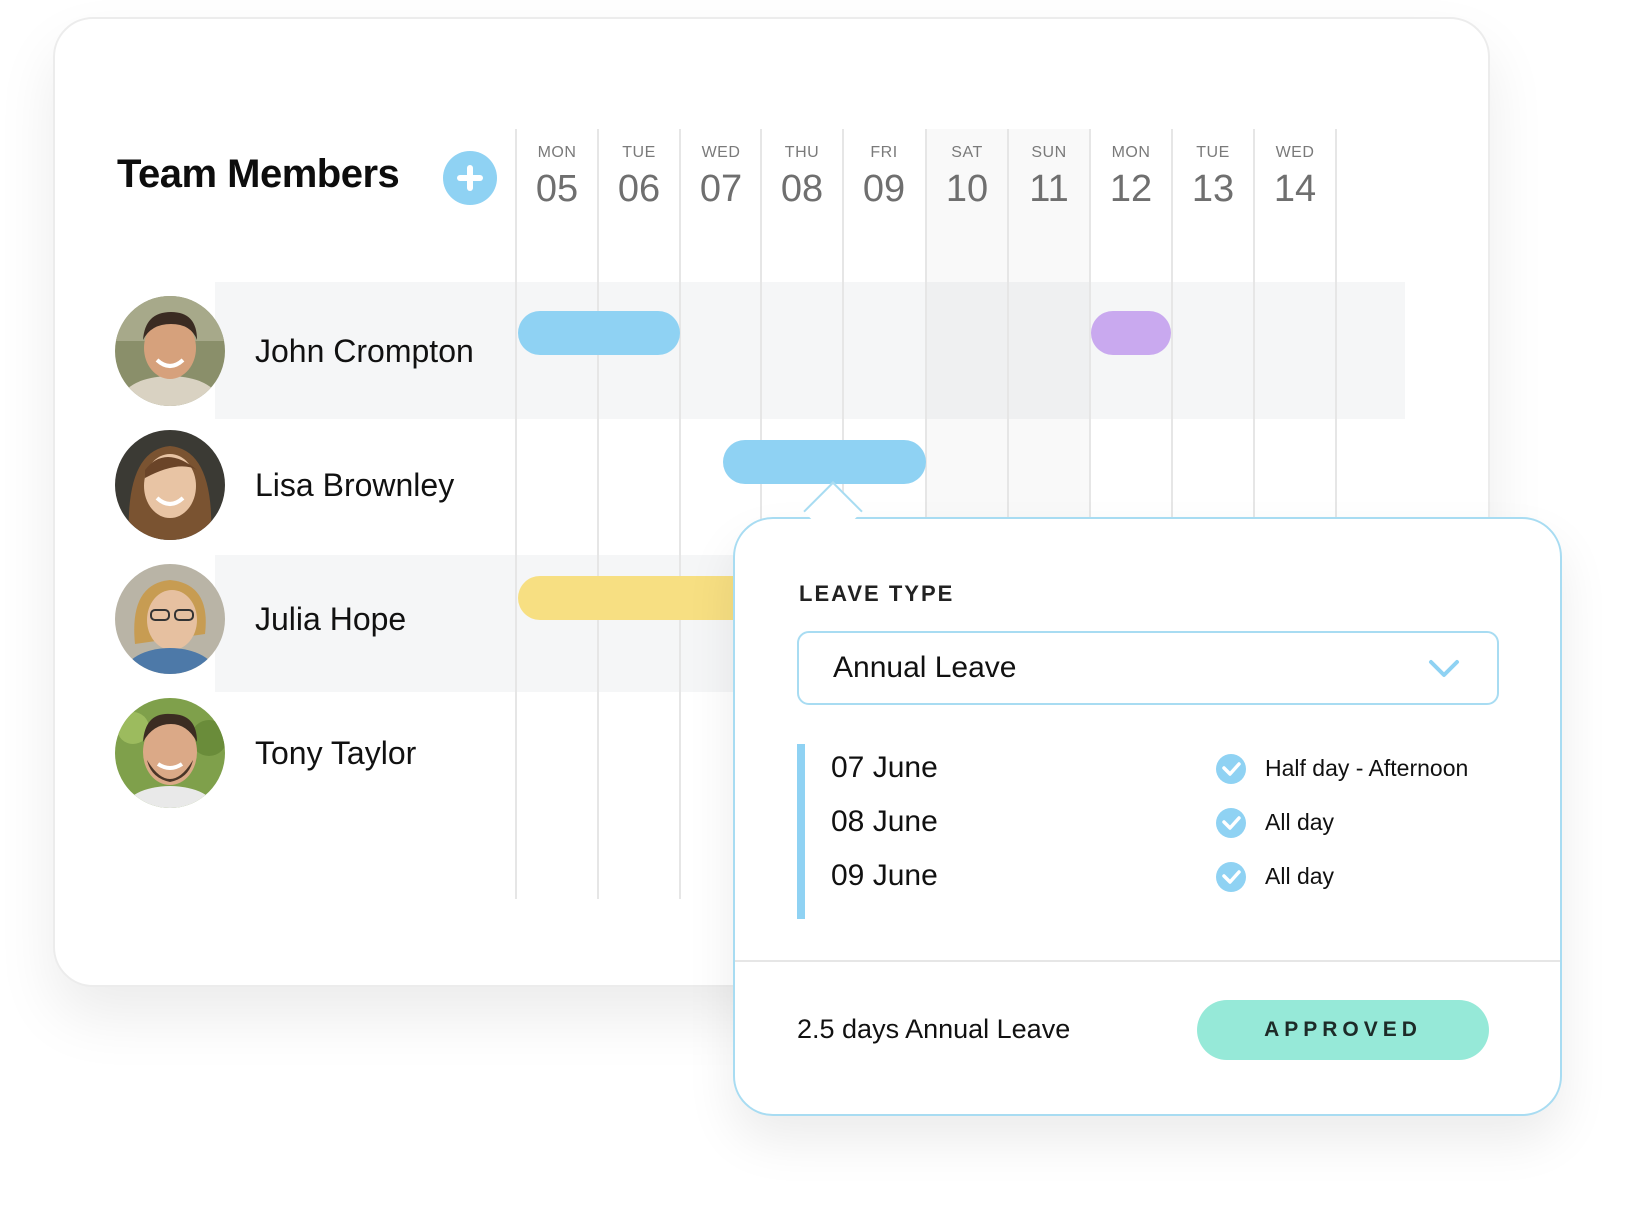  Describe the element at coordinates (1213, 189) in the screenshot. I see `day-number: 13` at that location.